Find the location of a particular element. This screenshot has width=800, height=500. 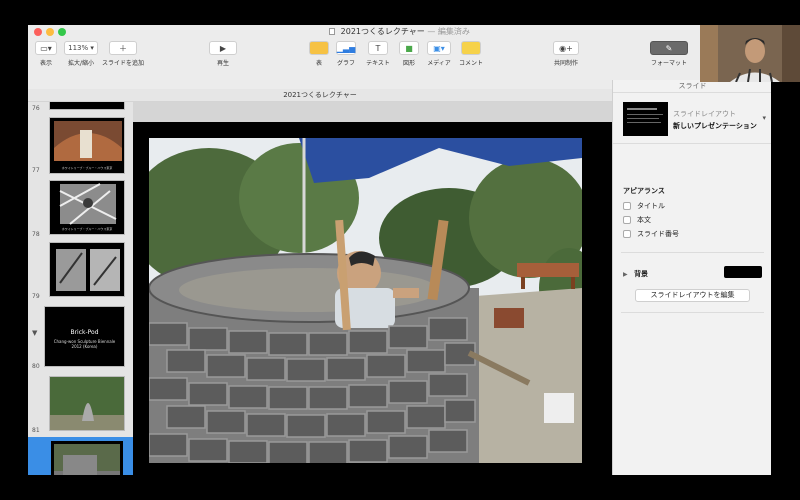

text-button: T テキスト is located at coordinates (378, 54).